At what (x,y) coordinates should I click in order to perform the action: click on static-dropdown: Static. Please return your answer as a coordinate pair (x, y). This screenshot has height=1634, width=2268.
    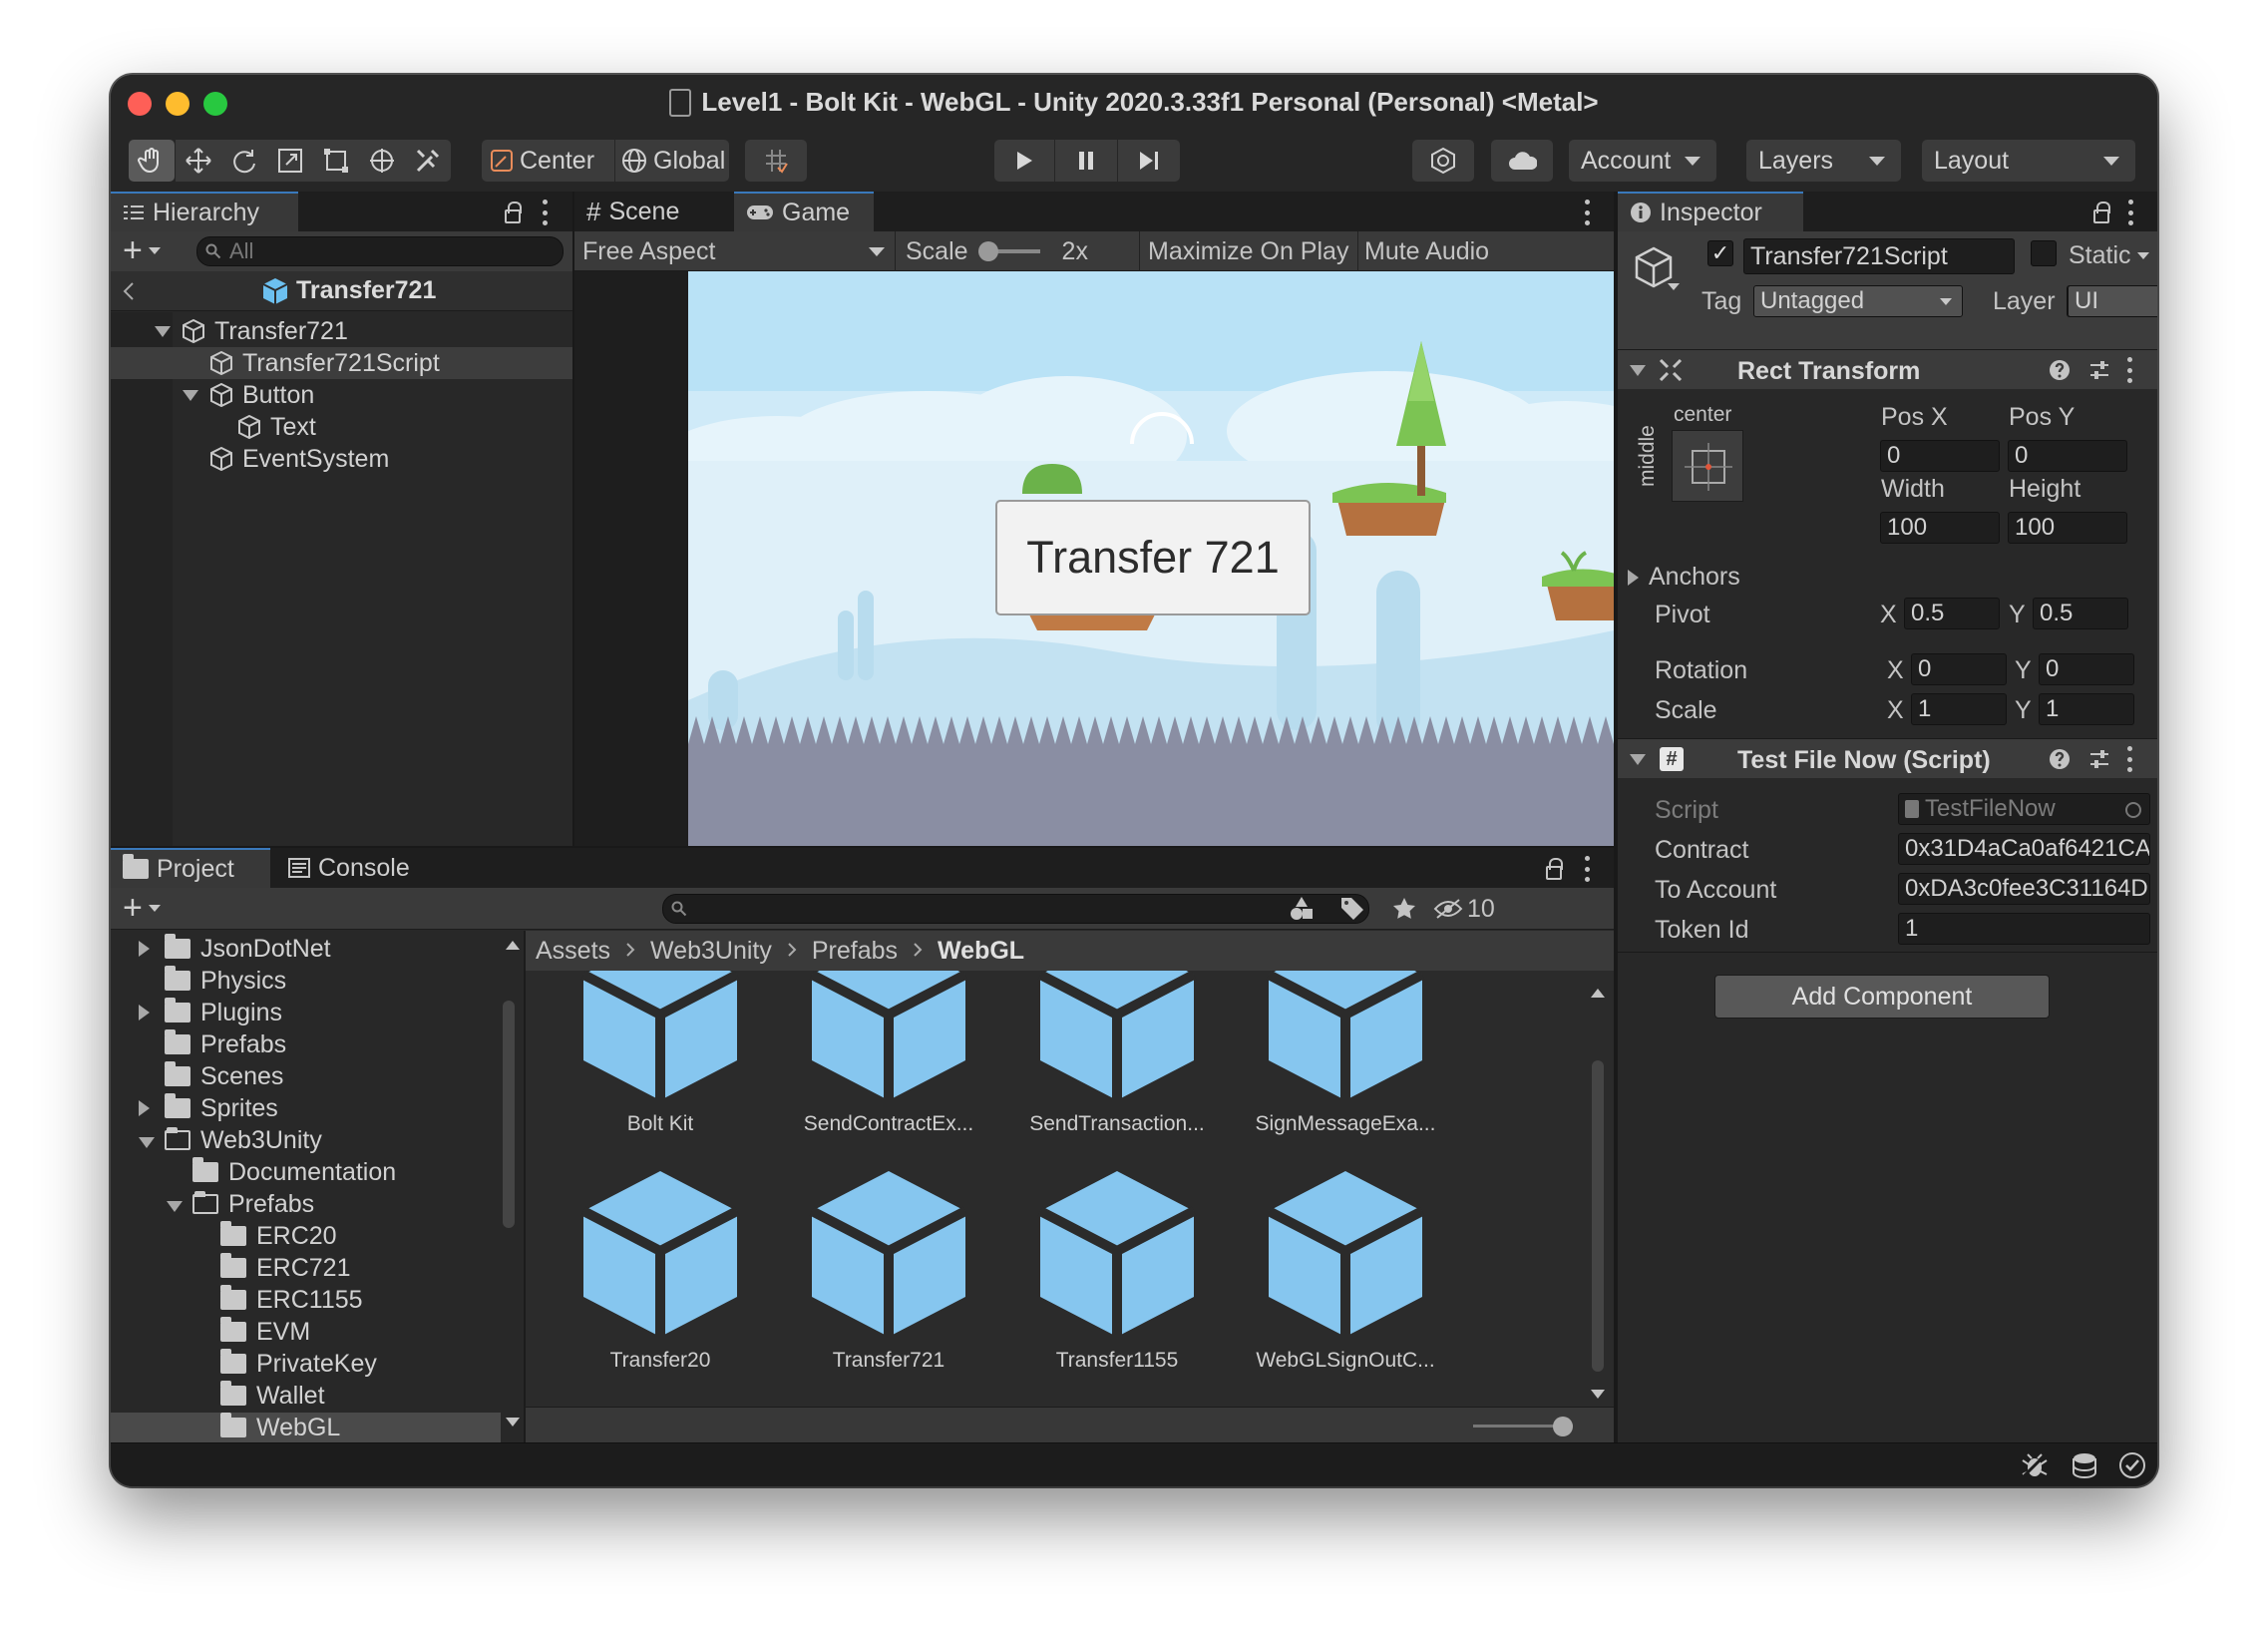
    Looking at the image, I should click on (2109, 255).